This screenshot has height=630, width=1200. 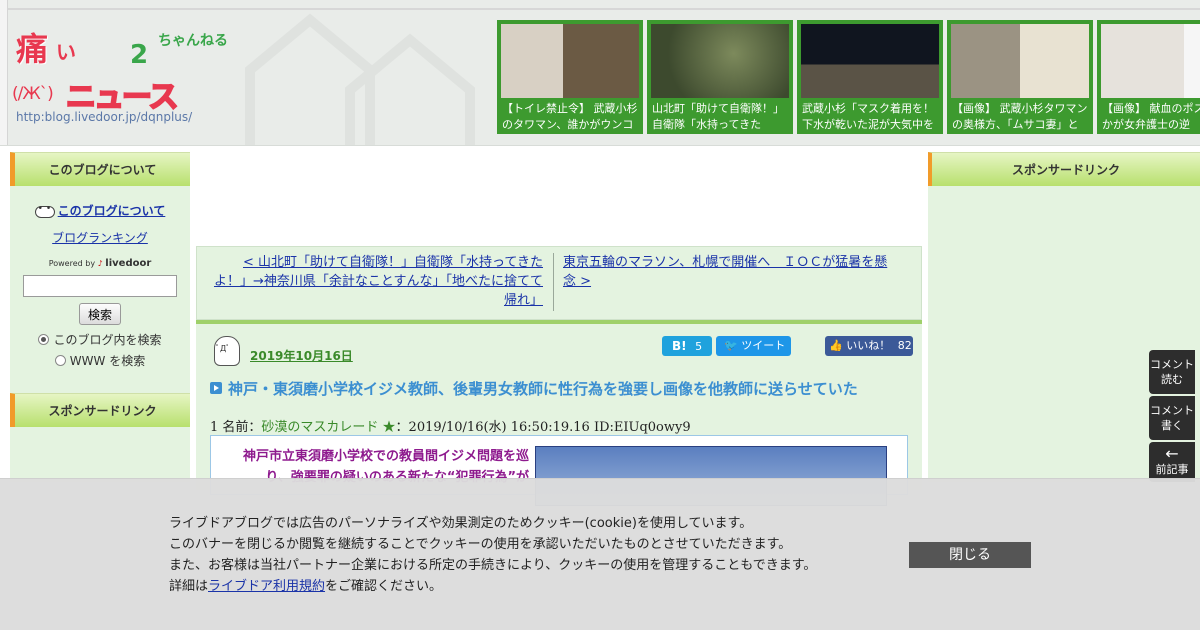 I want to click on logo-char-ita: 痛, so click(x=32, y=49).